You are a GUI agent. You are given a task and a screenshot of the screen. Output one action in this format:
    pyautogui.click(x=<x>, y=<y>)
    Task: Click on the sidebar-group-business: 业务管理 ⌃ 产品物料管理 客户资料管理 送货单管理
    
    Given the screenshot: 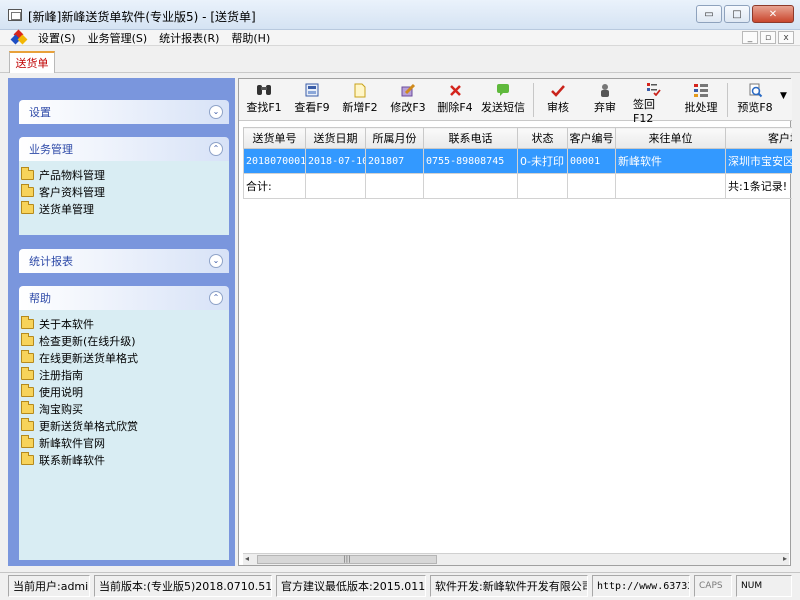 What is the action you would take?
    pyautogui.click(x=124, y=186)
    